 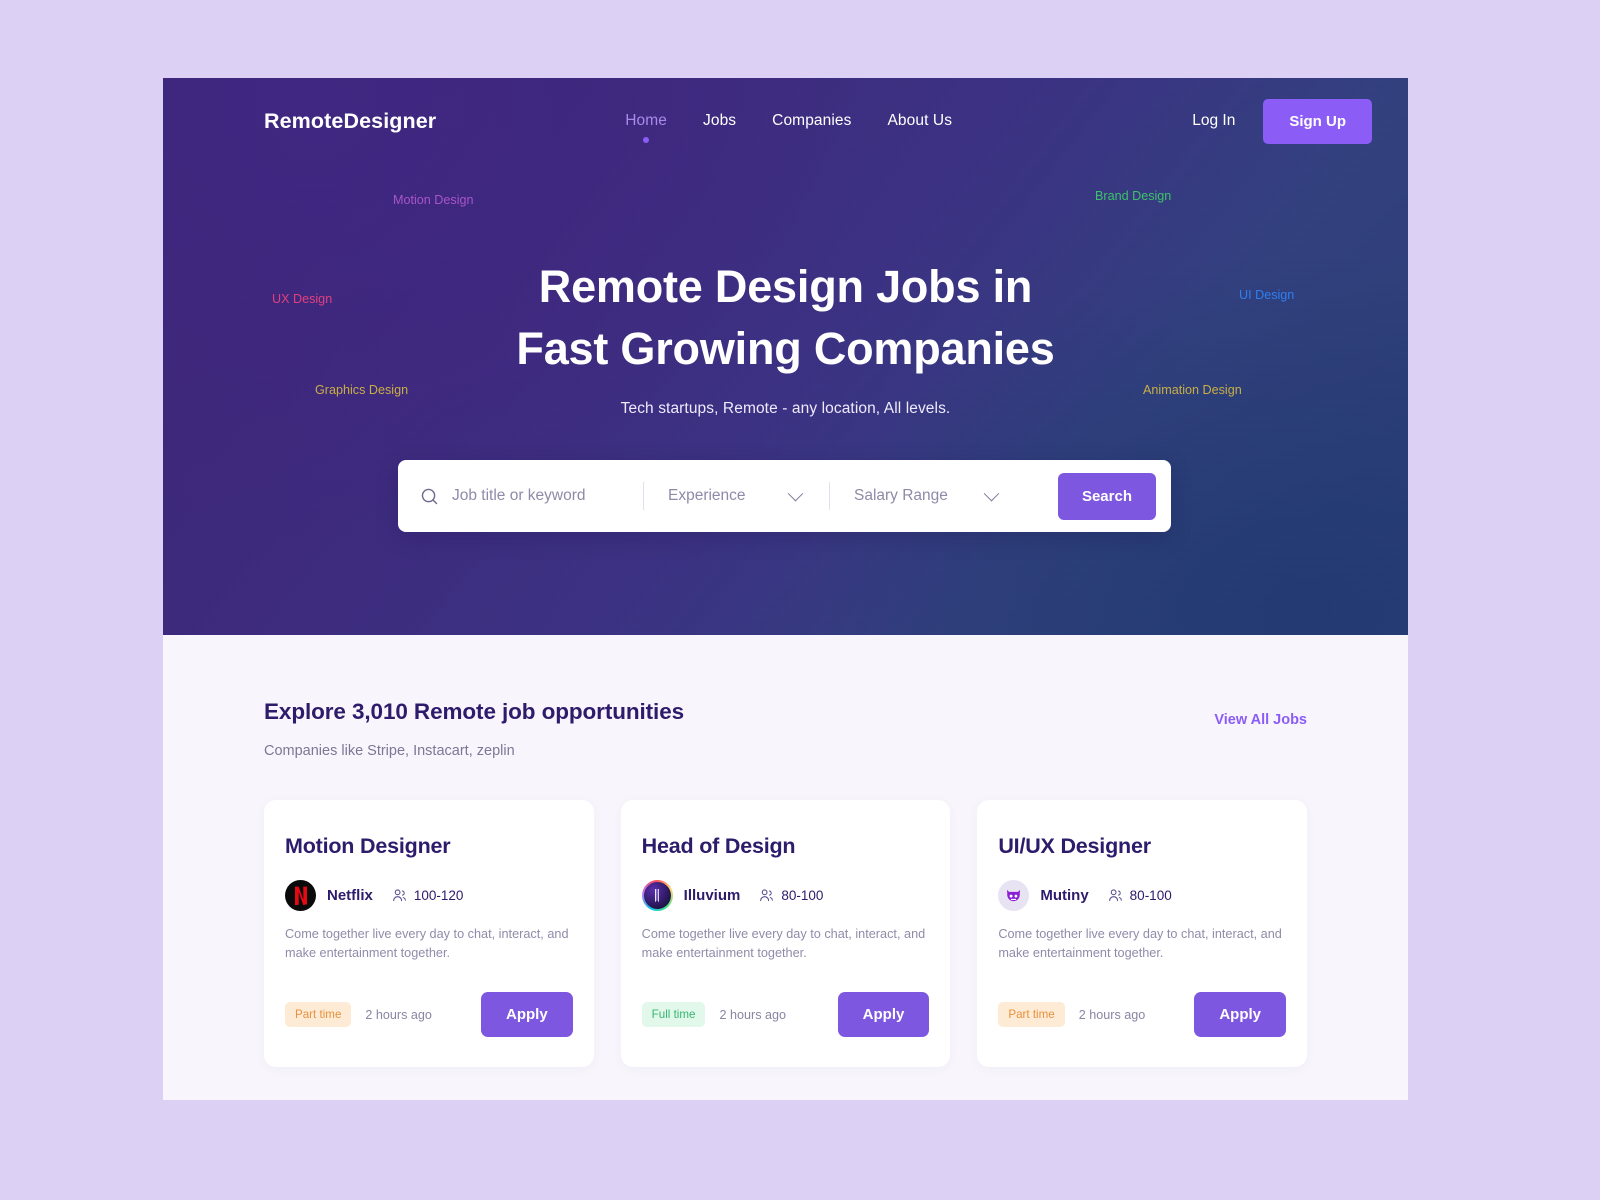 I want to click on company-name: Netflix, so click(x=350, y=895).